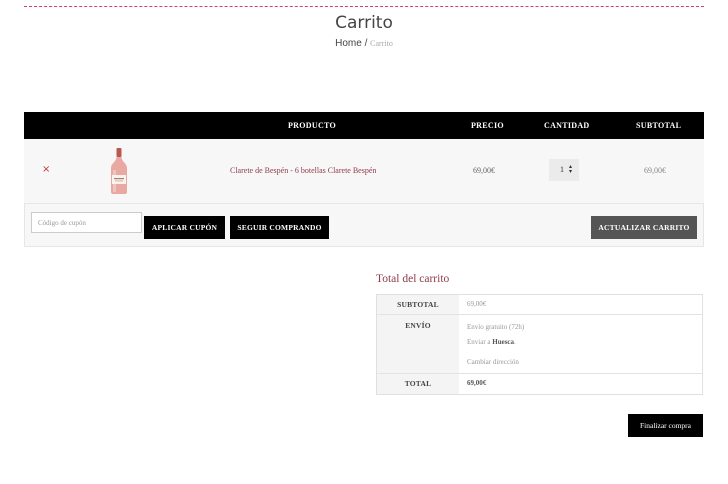 The image size is (728, 484). What do you see at coordinates (381, 43) in the screenshot?
I see `breadcrumb-current: Carrito` at bounding box center [381, 43].